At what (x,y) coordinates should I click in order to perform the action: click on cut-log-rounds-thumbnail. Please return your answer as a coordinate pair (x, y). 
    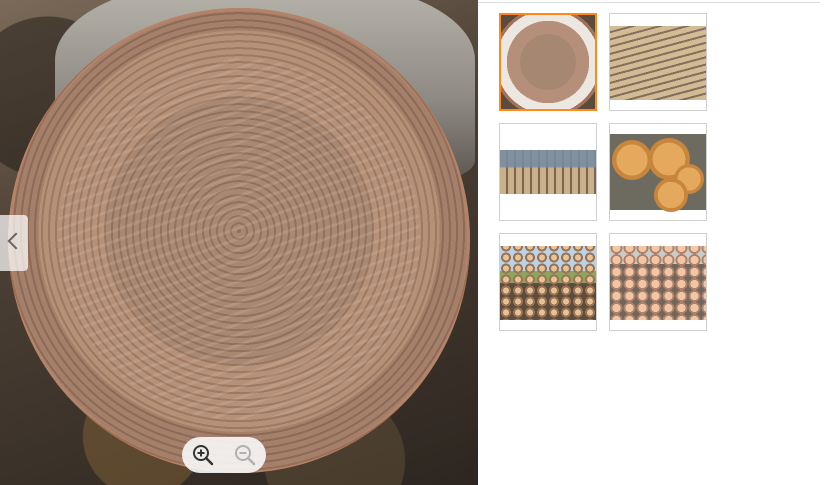
    Looking at the image, I should click on (658, 173).